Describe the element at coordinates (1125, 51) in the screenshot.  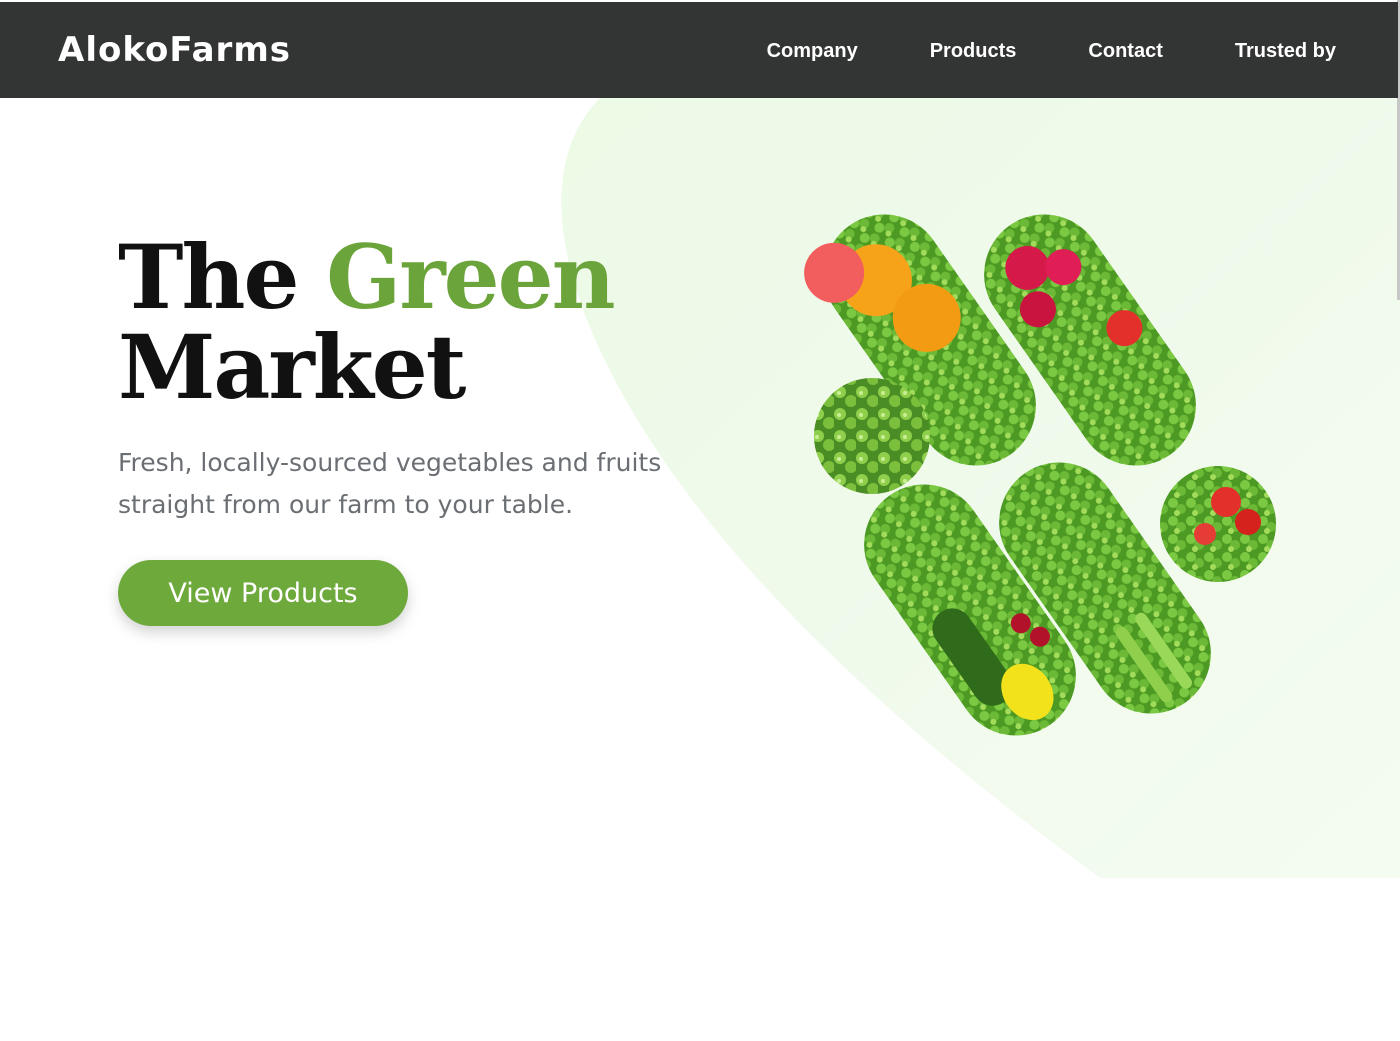
I see `nav-item-contact: Contact` at that location.